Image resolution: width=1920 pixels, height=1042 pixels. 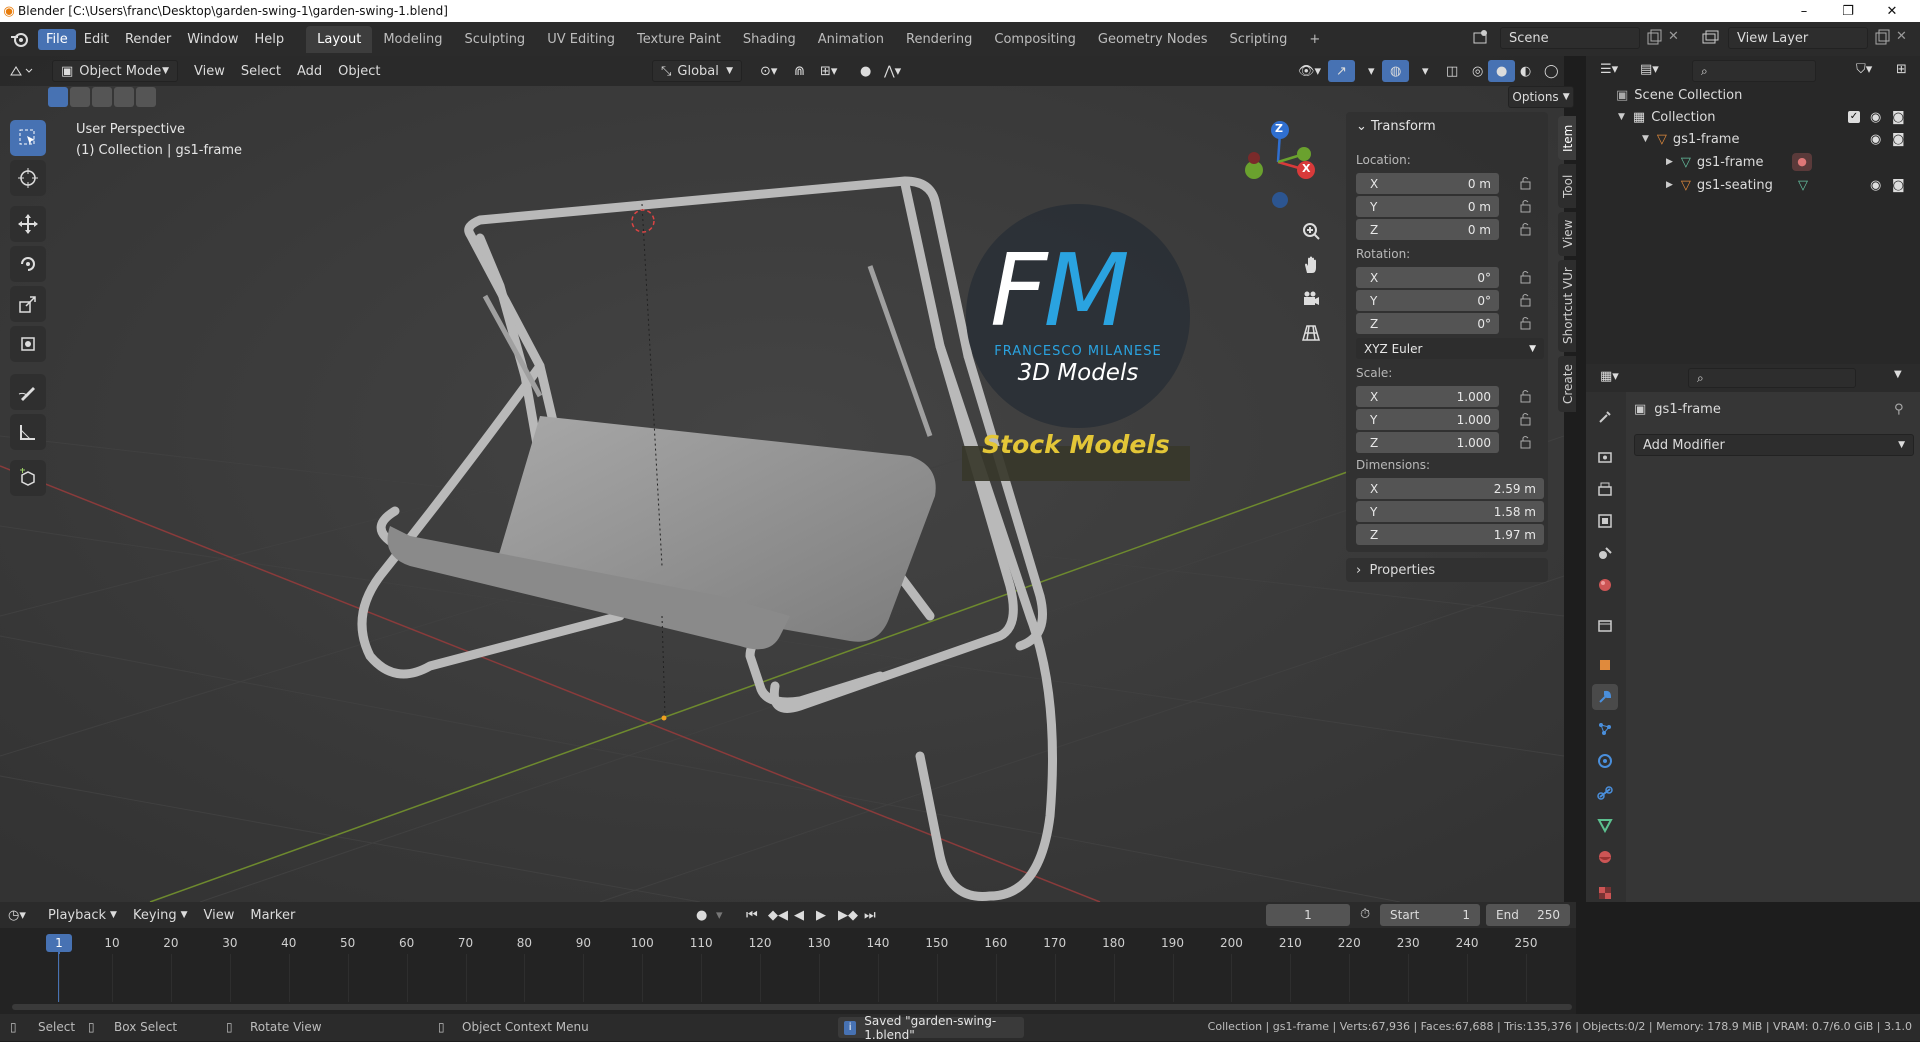 What do you see at coordinates (28, 304) in the screenshot?
I see `scale-tool` at bounding box center [28, 304].